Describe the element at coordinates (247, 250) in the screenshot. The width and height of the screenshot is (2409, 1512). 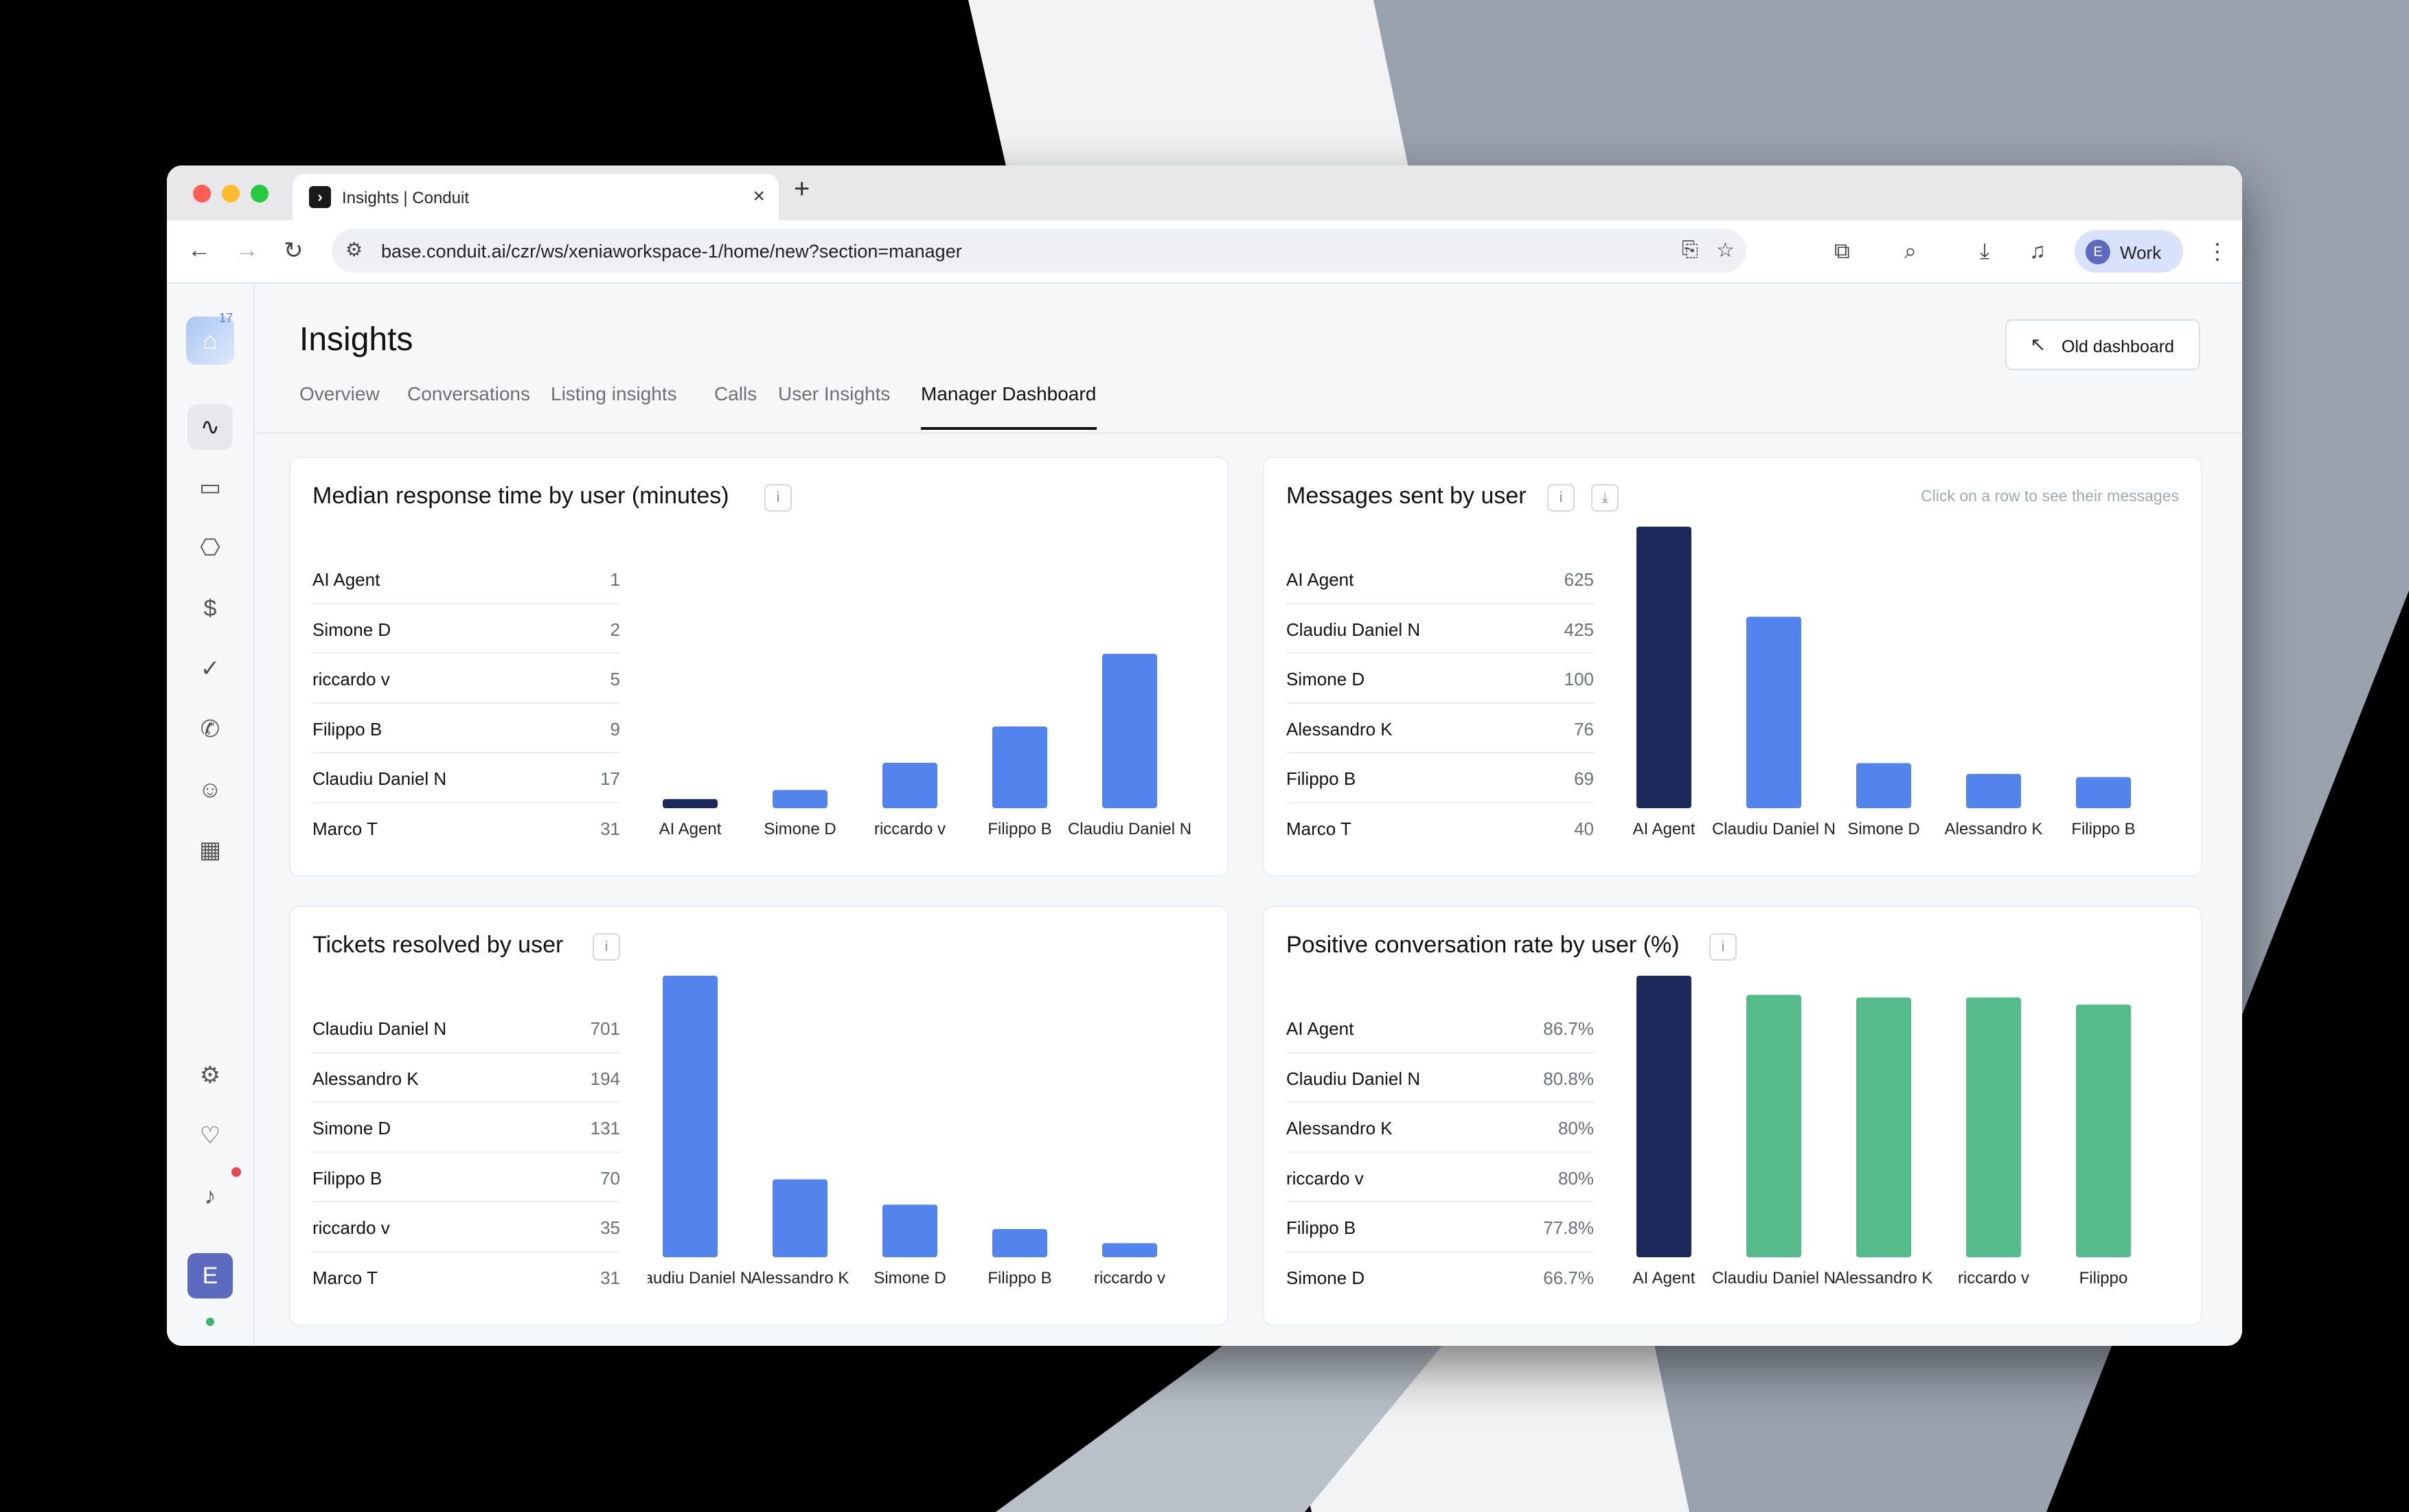
I see `forward-arrow-icon: →` at that location.